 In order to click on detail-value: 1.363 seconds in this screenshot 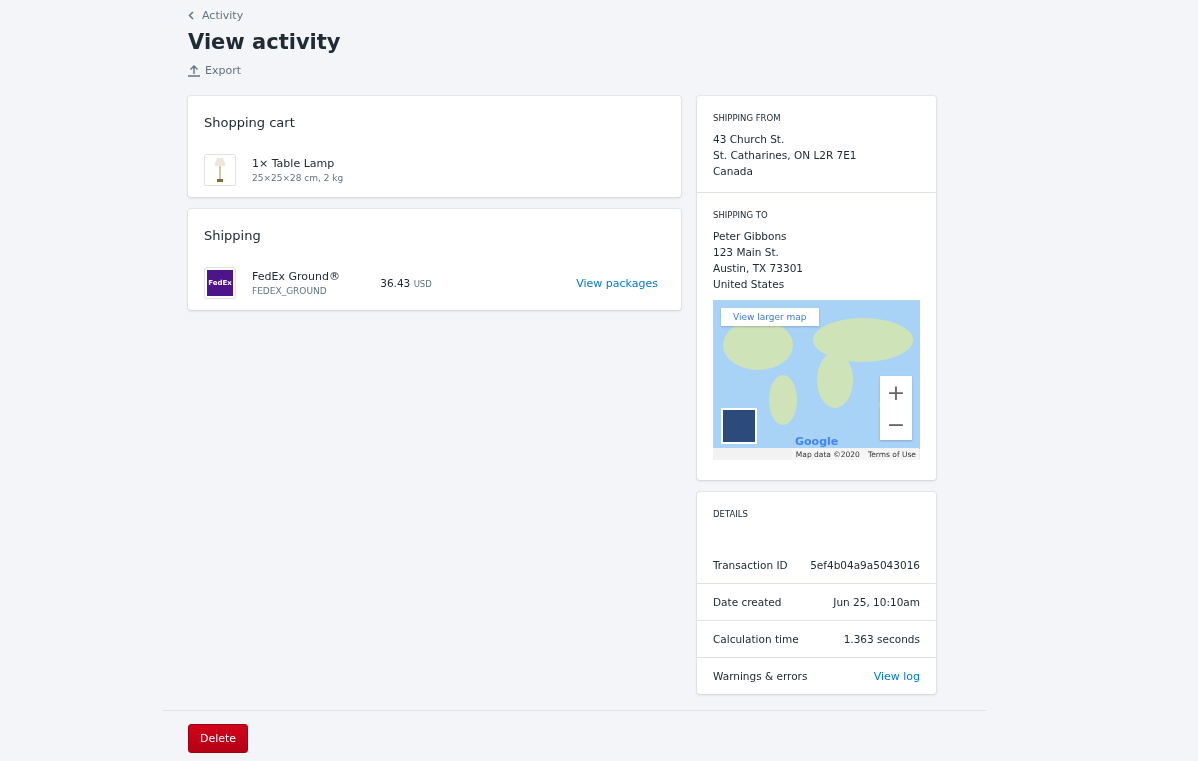, I will do `click(881, 639)`.